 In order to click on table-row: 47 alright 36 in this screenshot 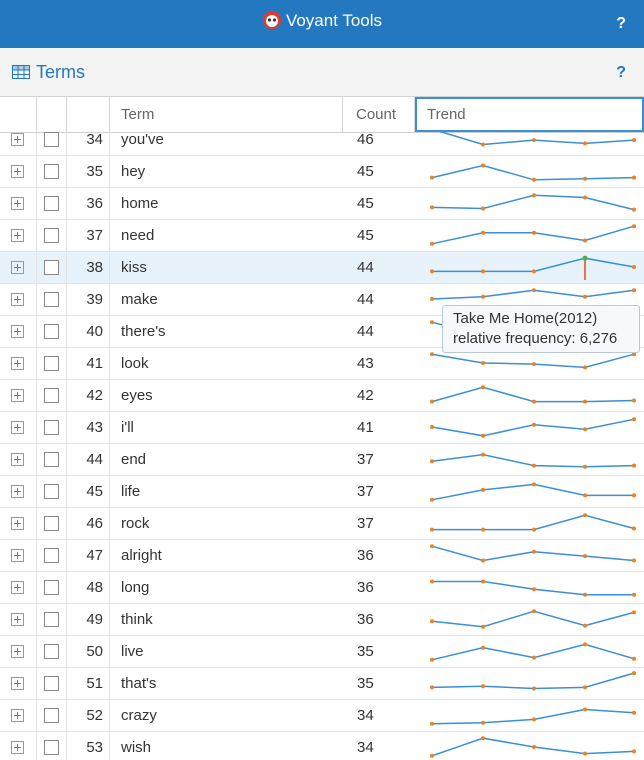, I will do `click(322, 556)`.